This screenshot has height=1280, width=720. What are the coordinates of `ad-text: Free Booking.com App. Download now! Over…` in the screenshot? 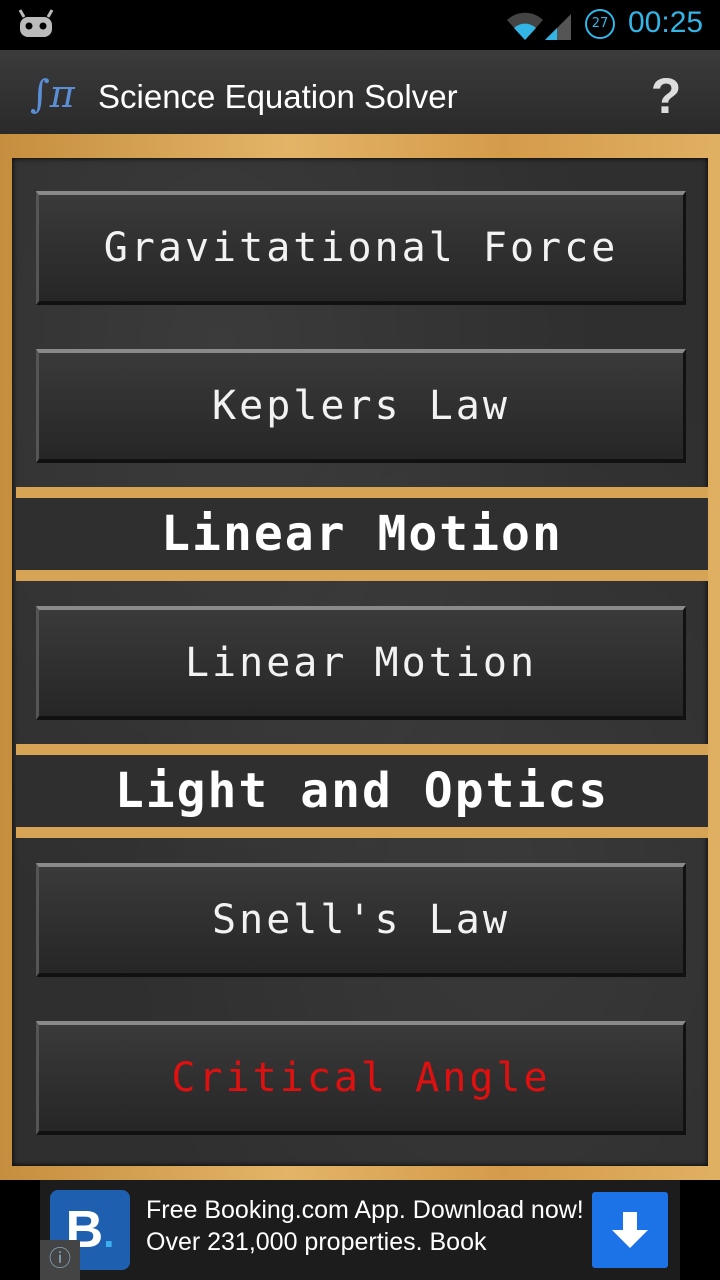 It's located at (365, 1226).